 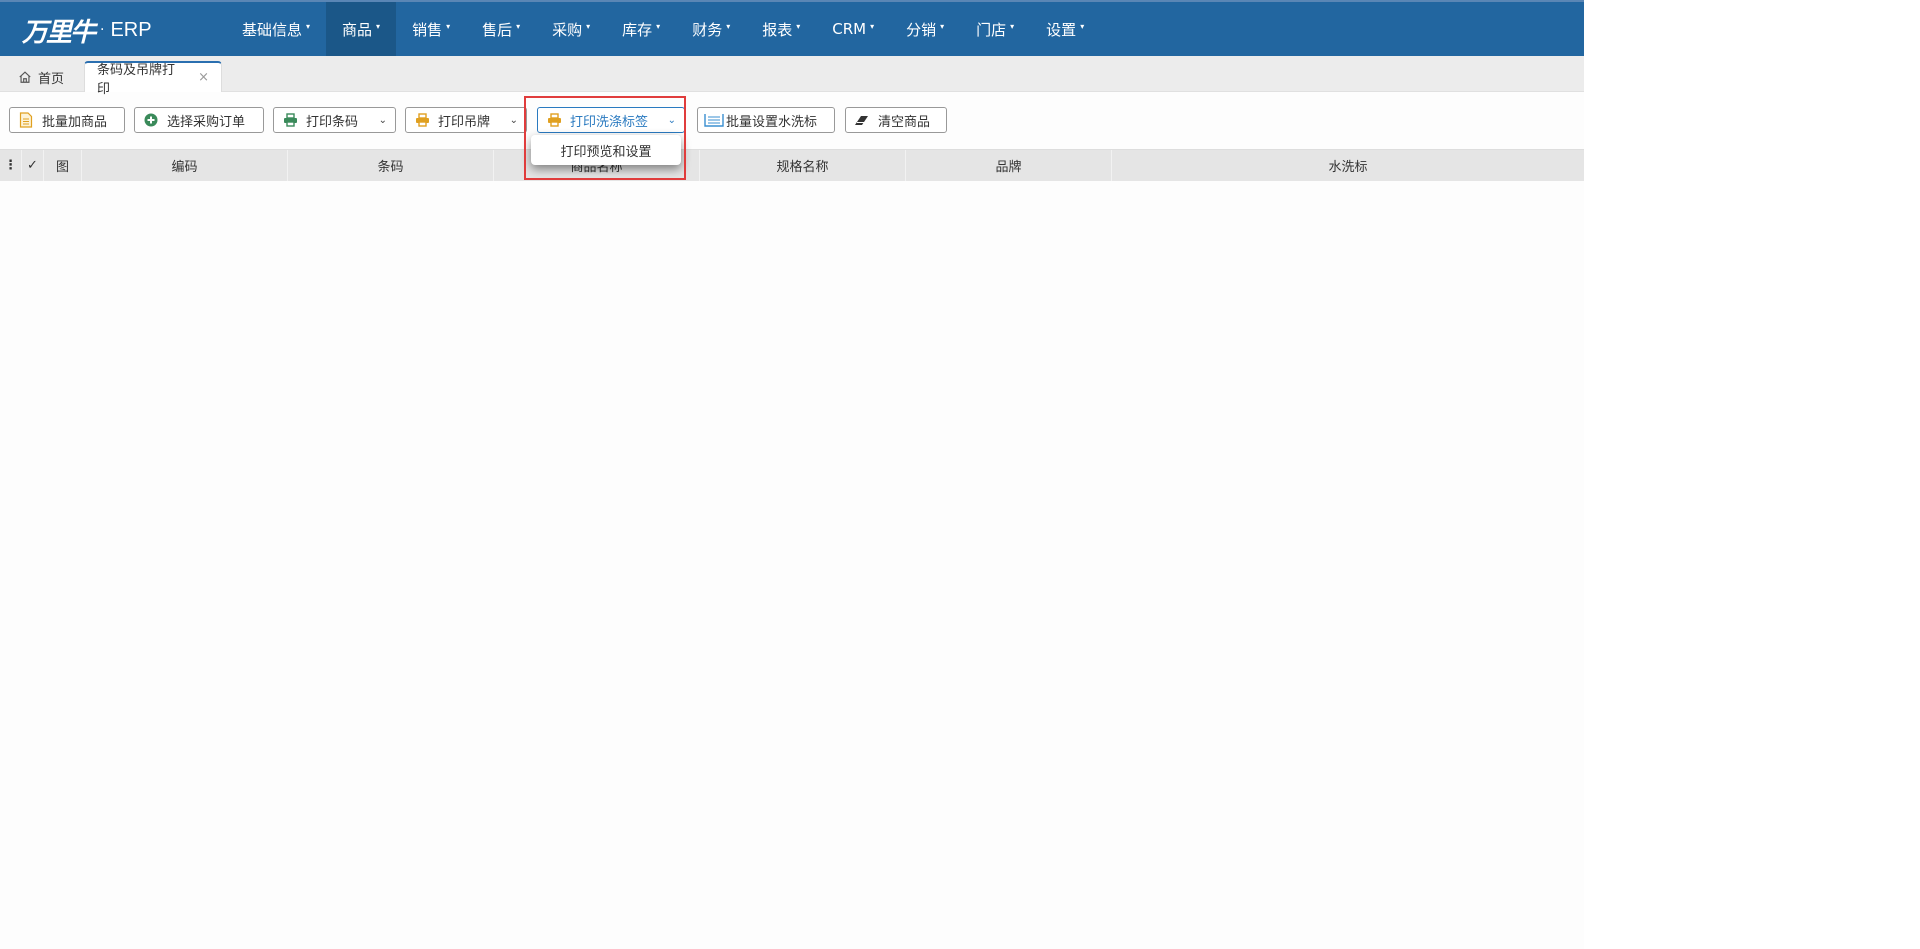 I want to click on column-header-spec-name: 规格名称, so click(x=803, y=165).